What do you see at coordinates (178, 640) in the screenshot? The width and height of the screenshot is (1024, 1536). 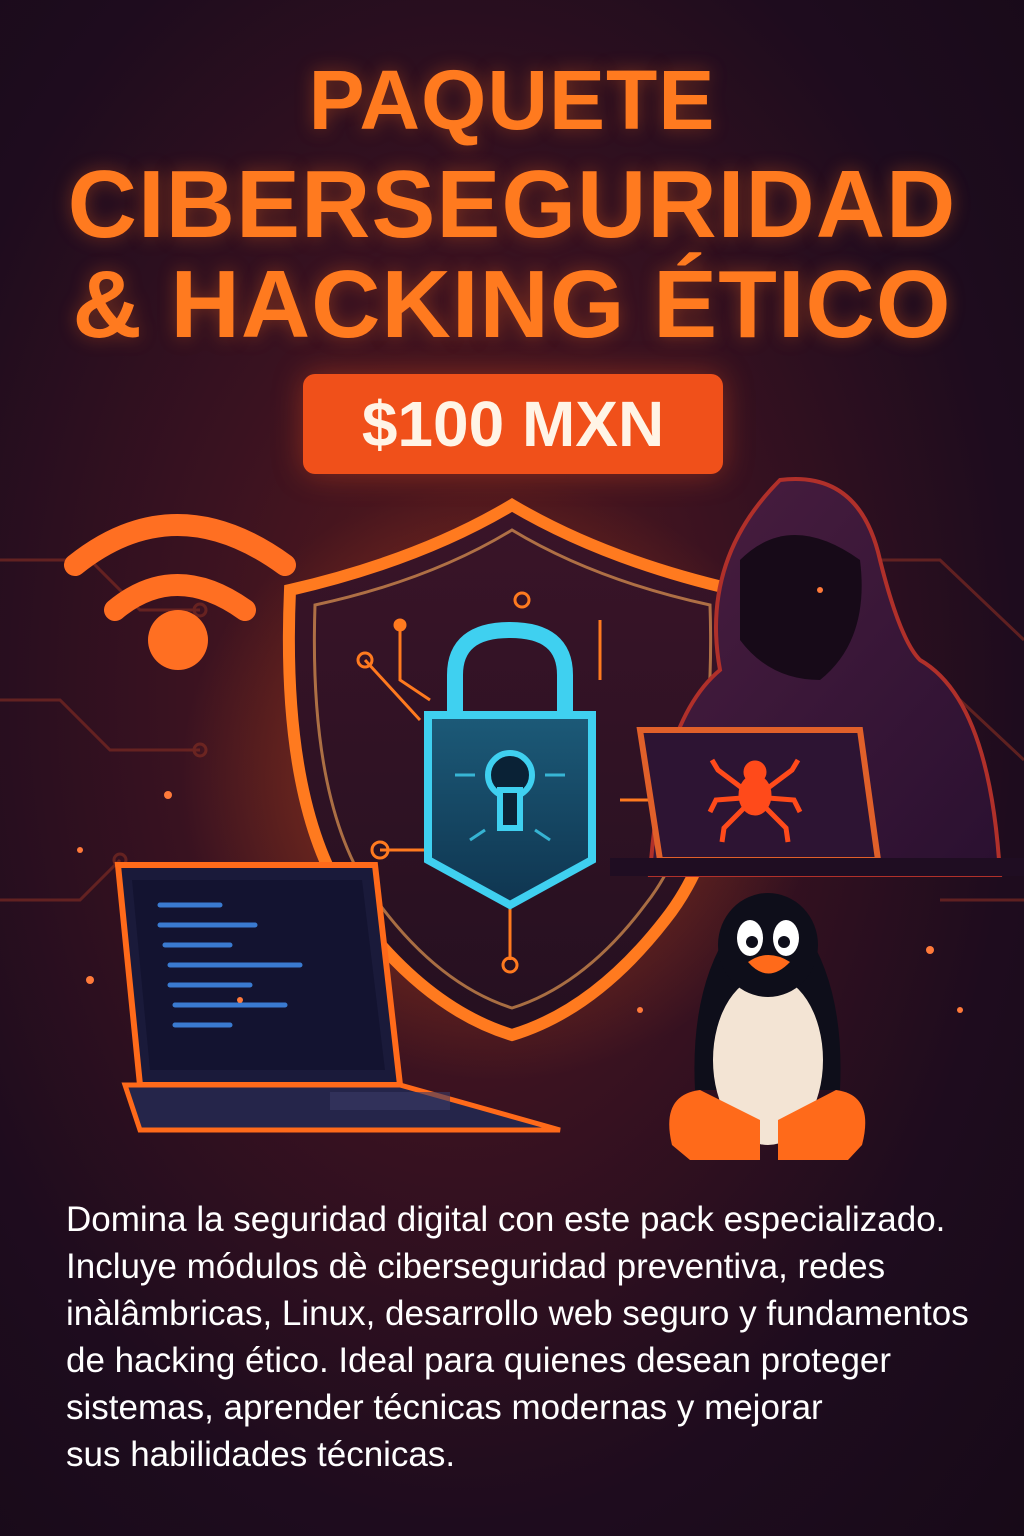 I see `wifi-dot` at bounding box center [178, 640].